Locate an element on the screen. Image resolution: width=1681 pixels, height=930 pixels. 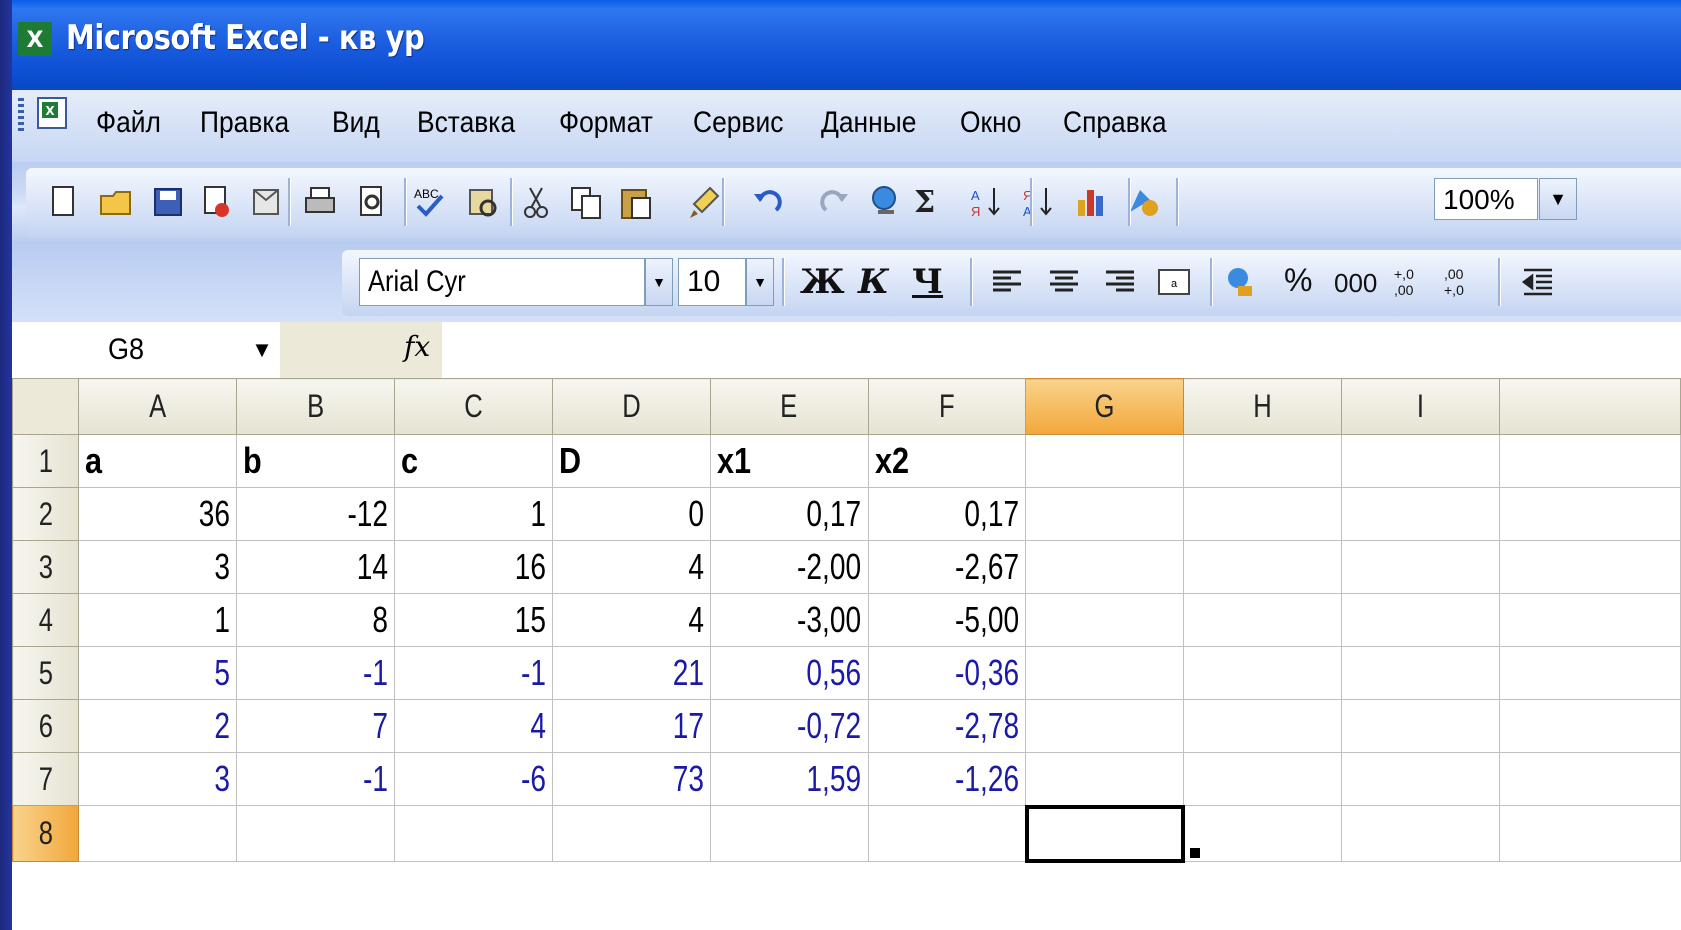
column-header-b: B is located at coordinates (315, 406).